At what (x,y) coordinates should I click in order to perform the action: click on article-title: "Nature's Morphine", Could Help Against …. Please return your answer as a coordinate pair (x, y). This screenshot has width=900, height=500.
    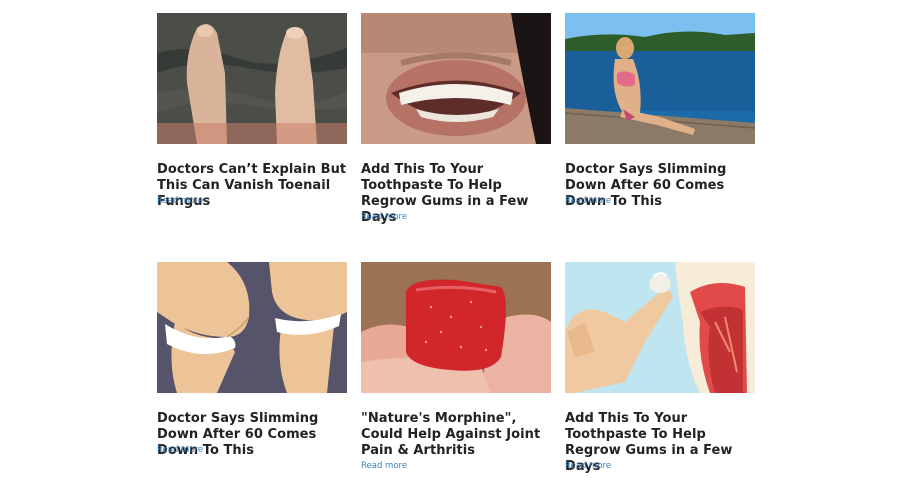
    Looking at the image, I should click on (459, 435).